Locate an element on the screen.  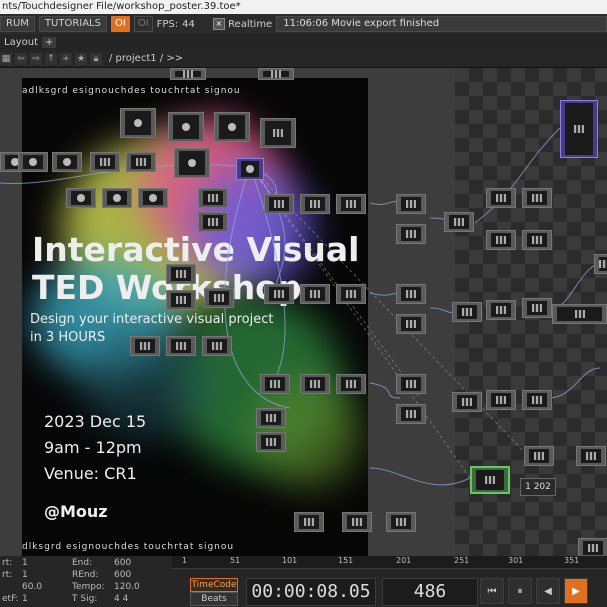
step-back-button: ◀ is located at coordinates (548, 591).